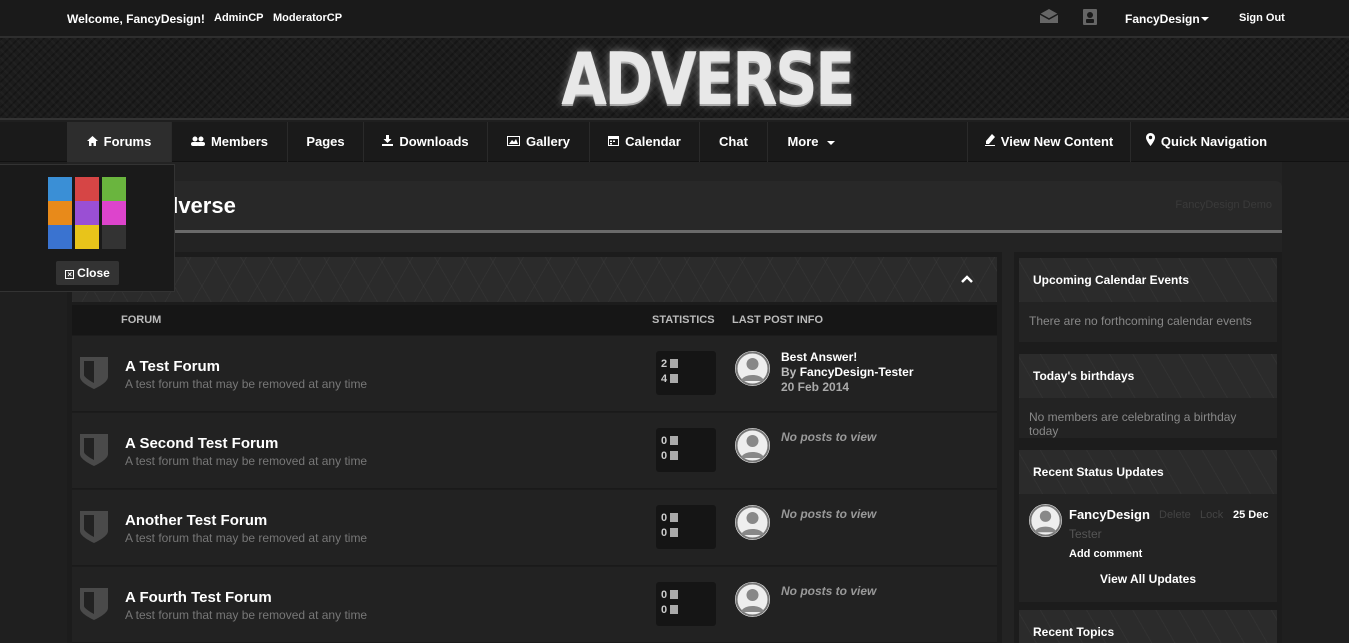 This screenshot has width=1349, height=643. Describe the element at coordinates (815, 387) in the screenshot. I see `last-post-date: 20 Feb 2014` at that location.